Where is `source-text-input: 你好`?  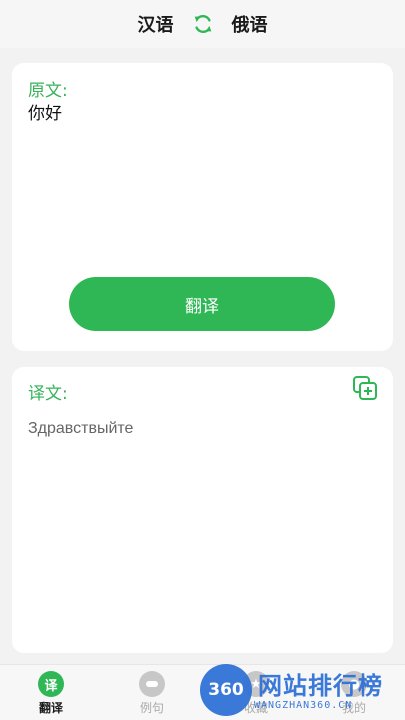 source-text-input: 你好 is located at coordinates (45, 111).